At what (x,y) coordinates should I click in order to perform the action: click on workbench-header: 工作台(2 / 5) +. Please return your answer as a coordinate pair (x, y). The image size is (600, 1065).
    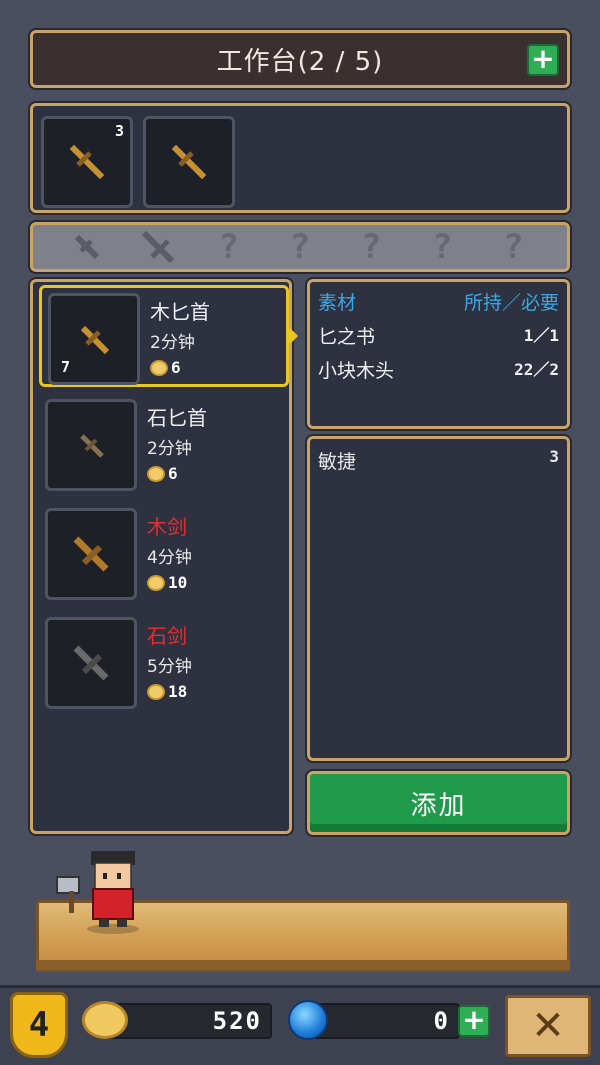
    Looking at the image, I should click on (300, 59).